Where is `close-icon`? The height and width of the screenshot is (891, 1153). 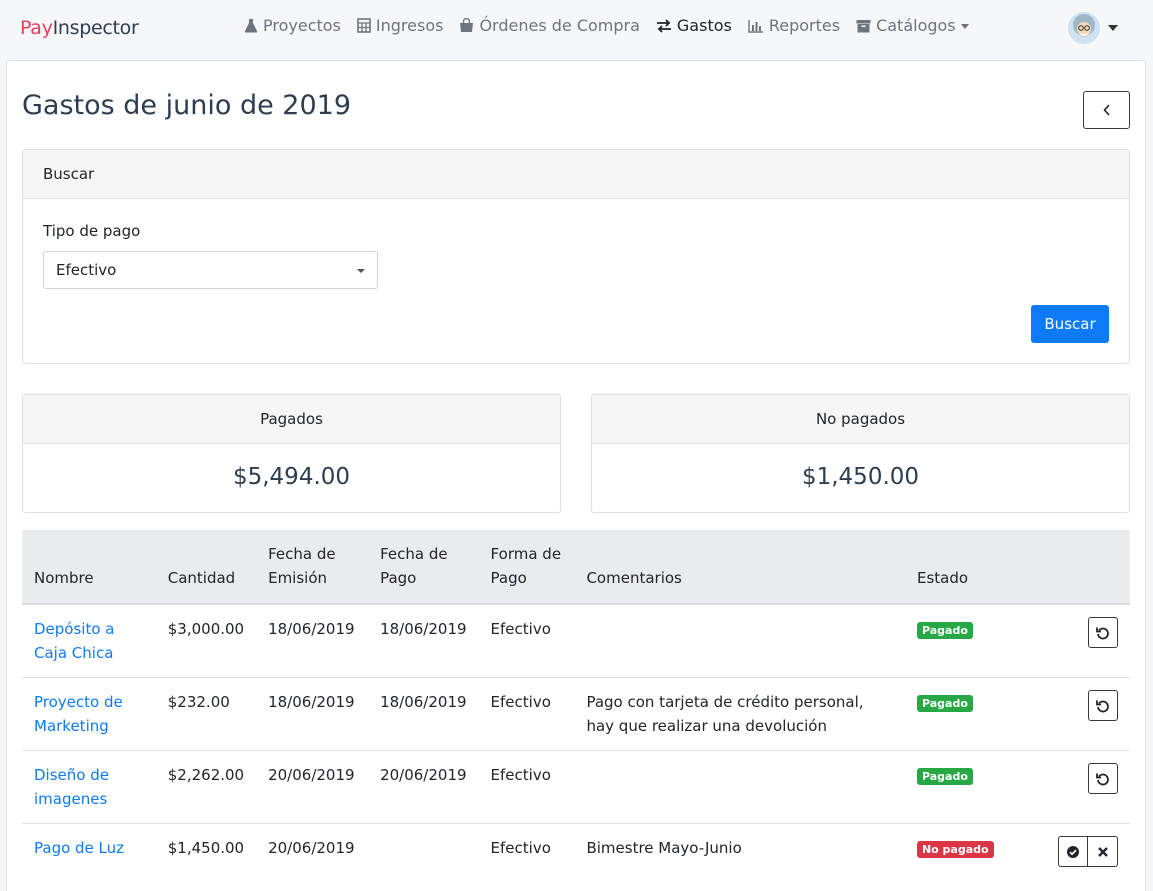 close-icon is located at coordinates (1102, 851).